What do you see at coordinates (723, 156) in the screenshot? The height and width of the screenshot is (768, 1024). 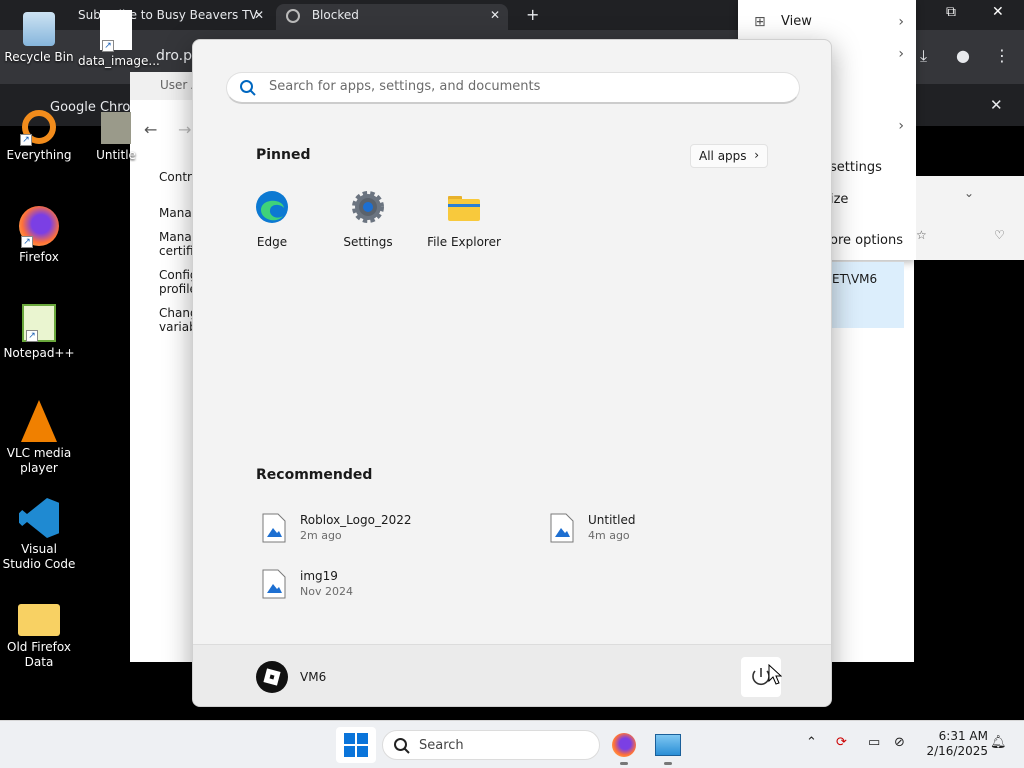 I see `all-apps-label: All apps` at bounding box center [723, 156].